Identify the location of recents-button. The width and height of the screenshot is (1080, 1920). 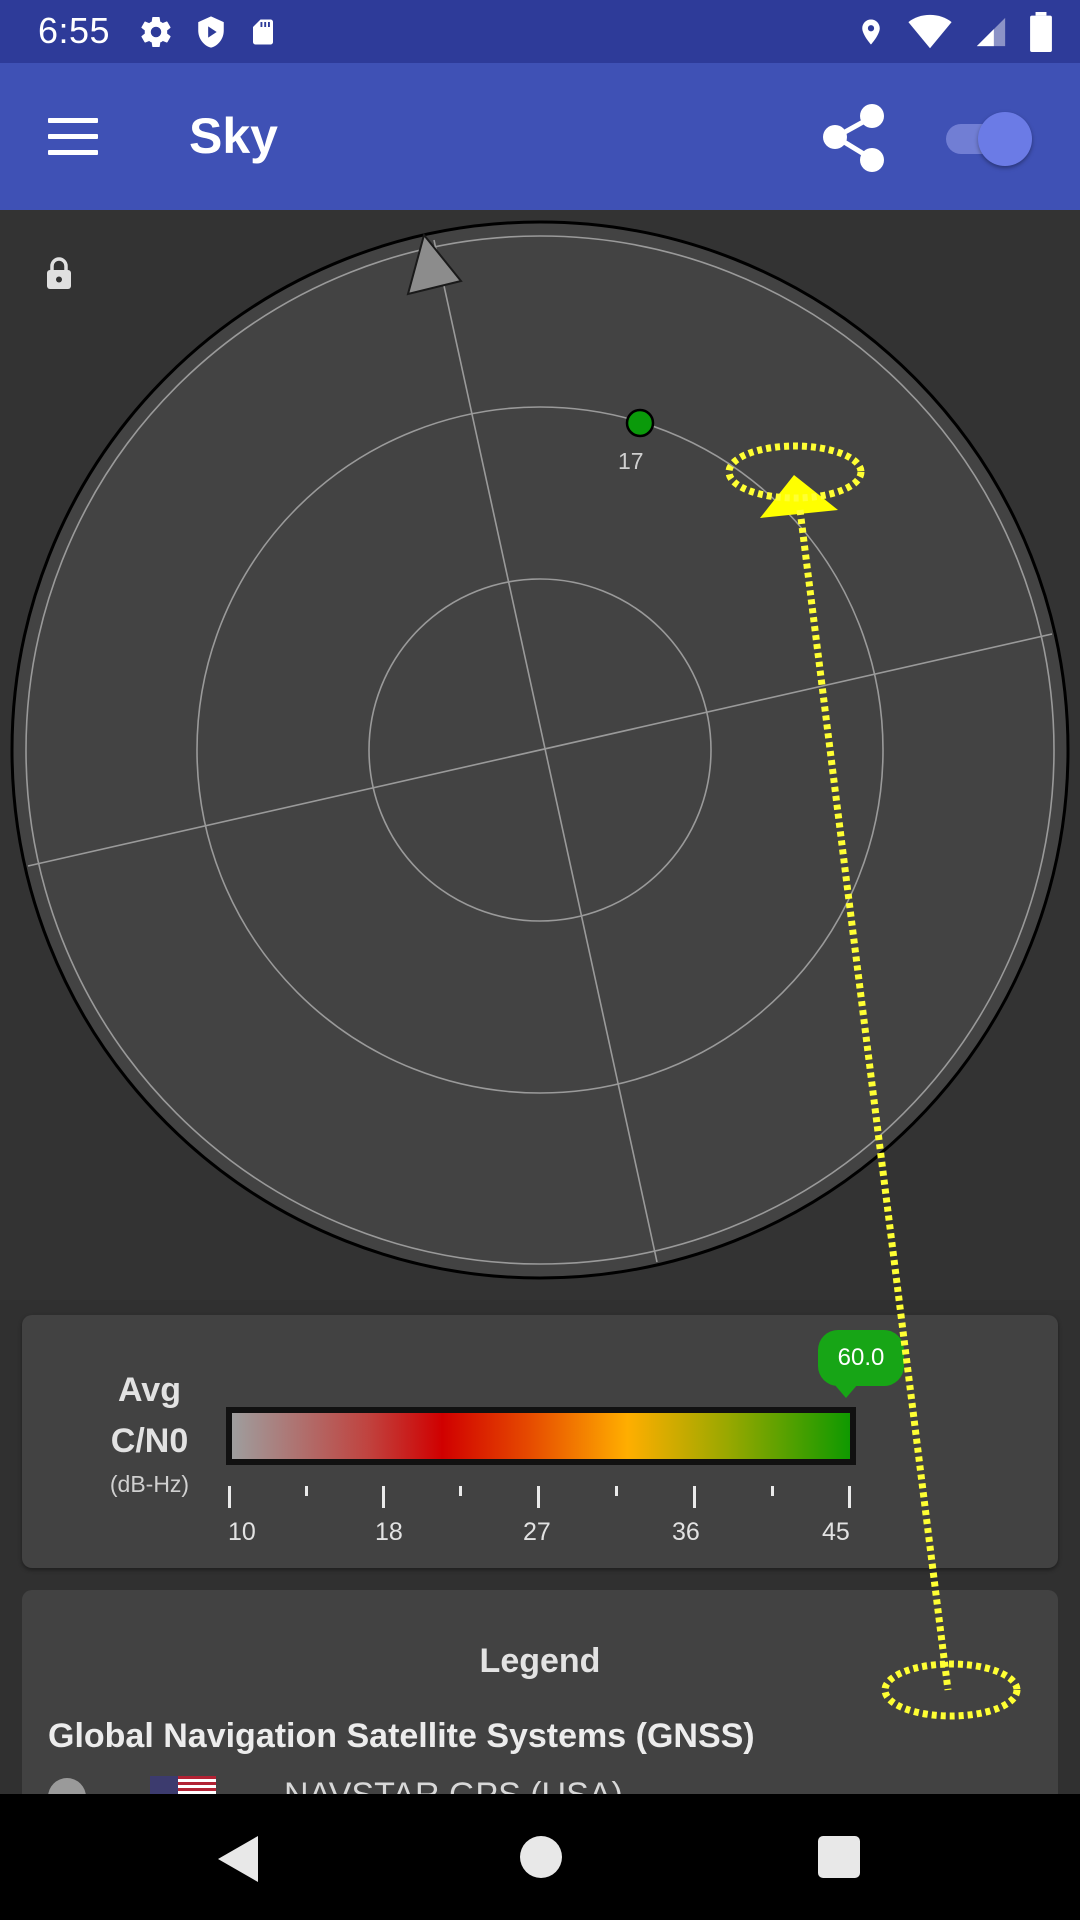
(839, 1857).